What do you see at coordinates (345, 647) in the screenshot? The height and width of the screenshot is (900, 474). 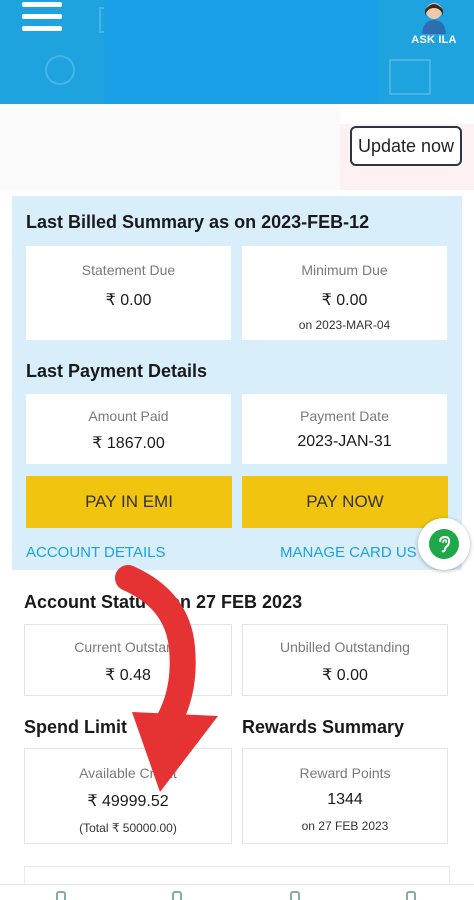 I see `unbilled-outstanding-label: Unbilled Outstanding` at bounding box center [345, 647].